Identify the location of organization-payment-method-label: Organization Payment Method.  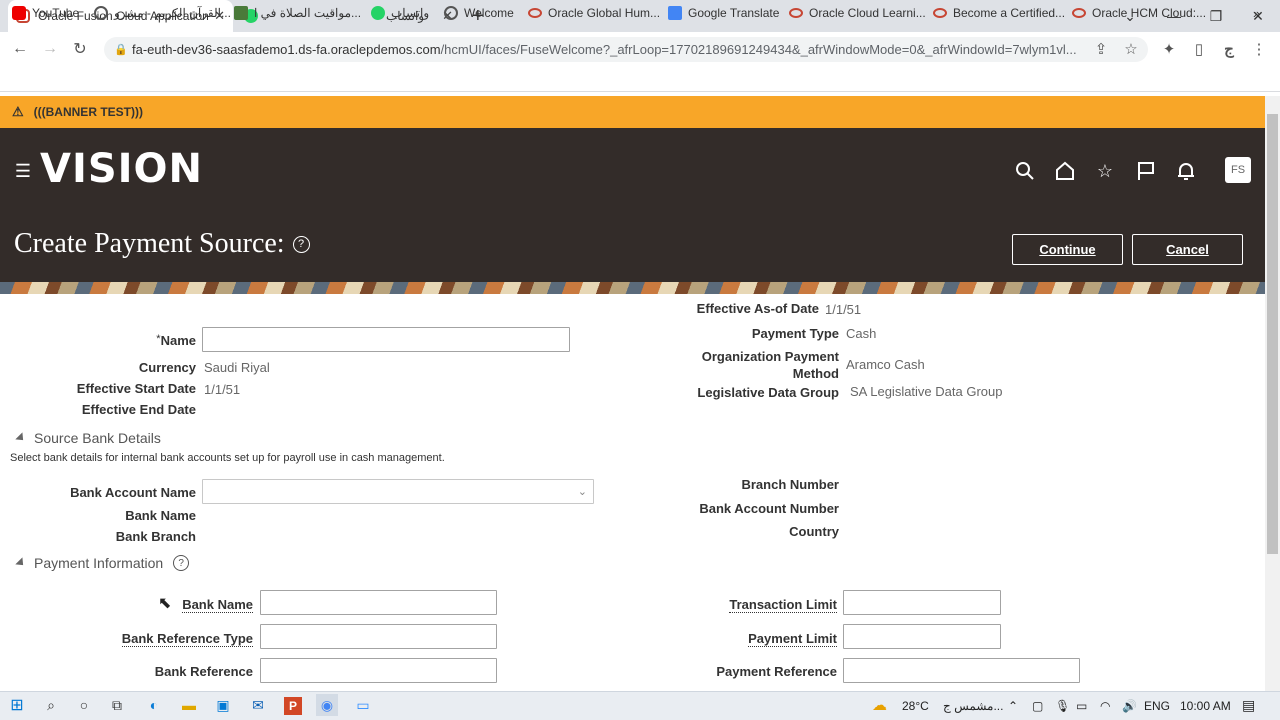
(770, 365).